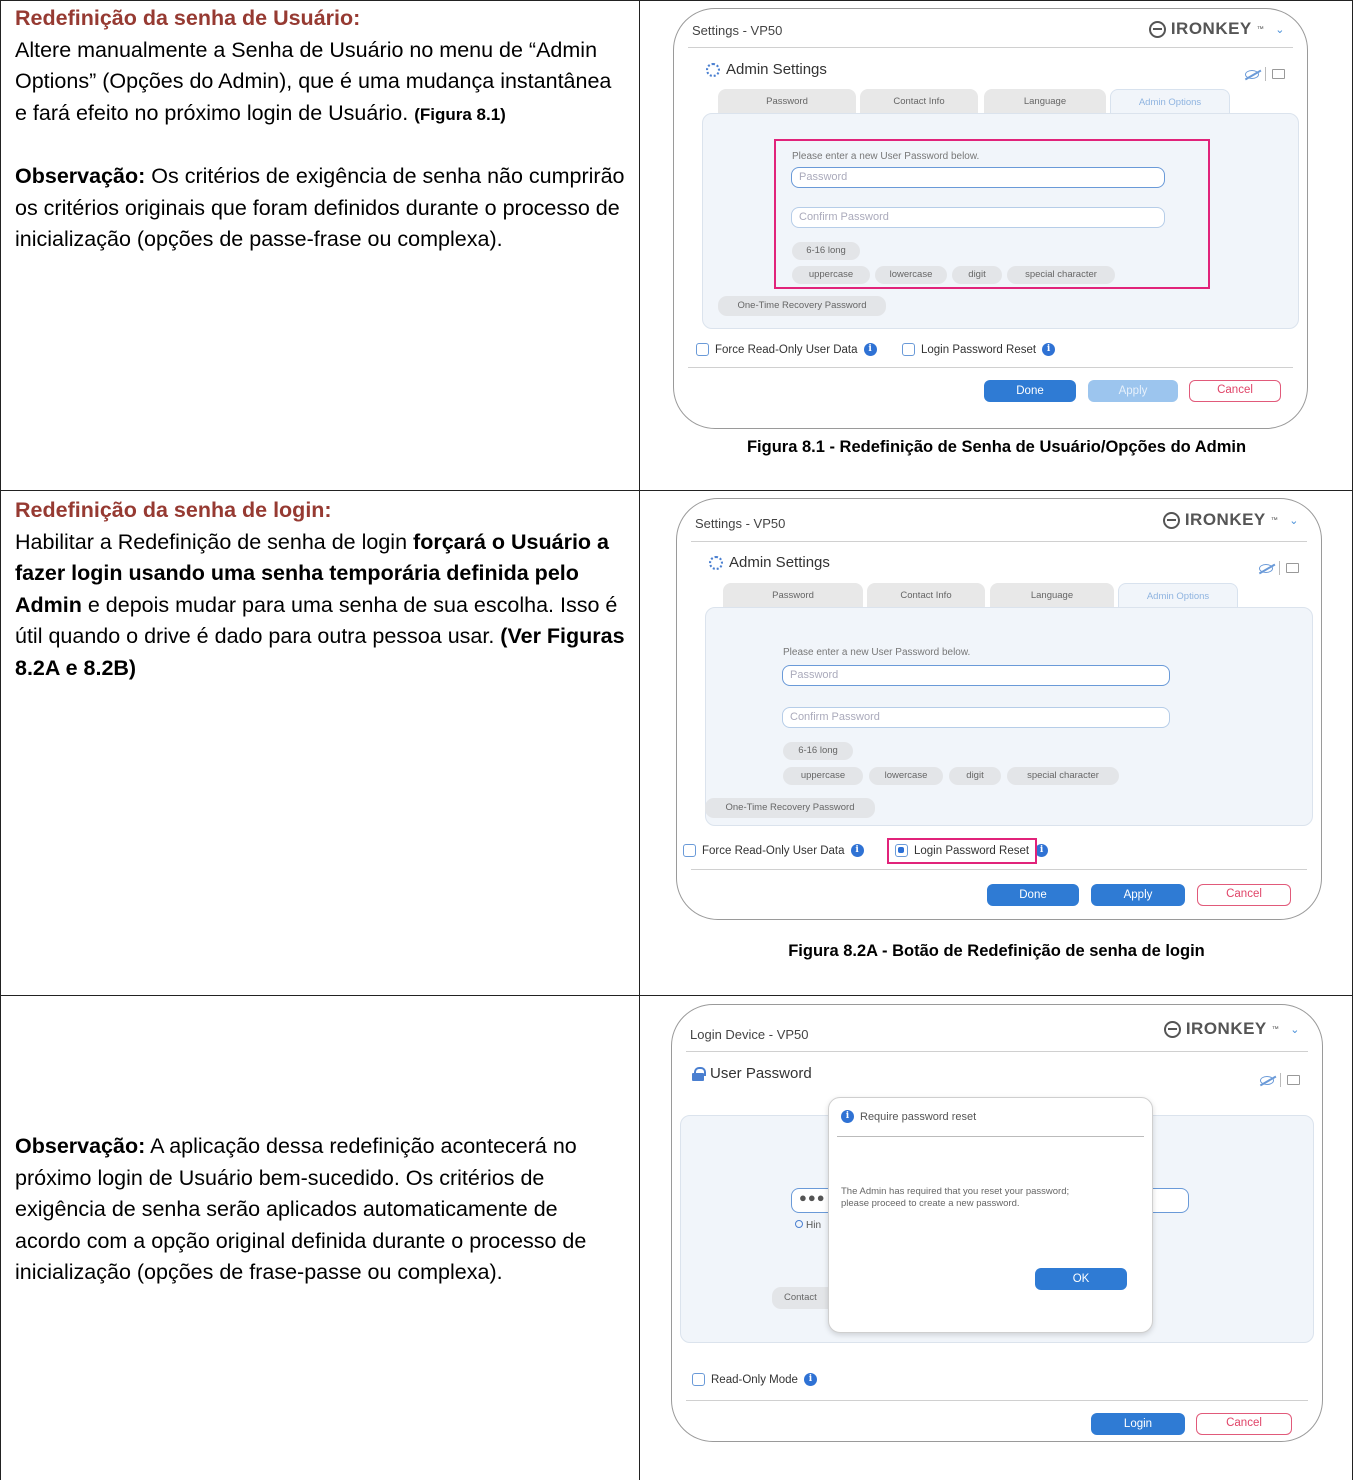 This screenshot has width=1353, height=1480. What do you see at coordinates (823, 776) in the screenshot?
I see `criteria-uppercase: uppercase` at bounding box center [823, 776].